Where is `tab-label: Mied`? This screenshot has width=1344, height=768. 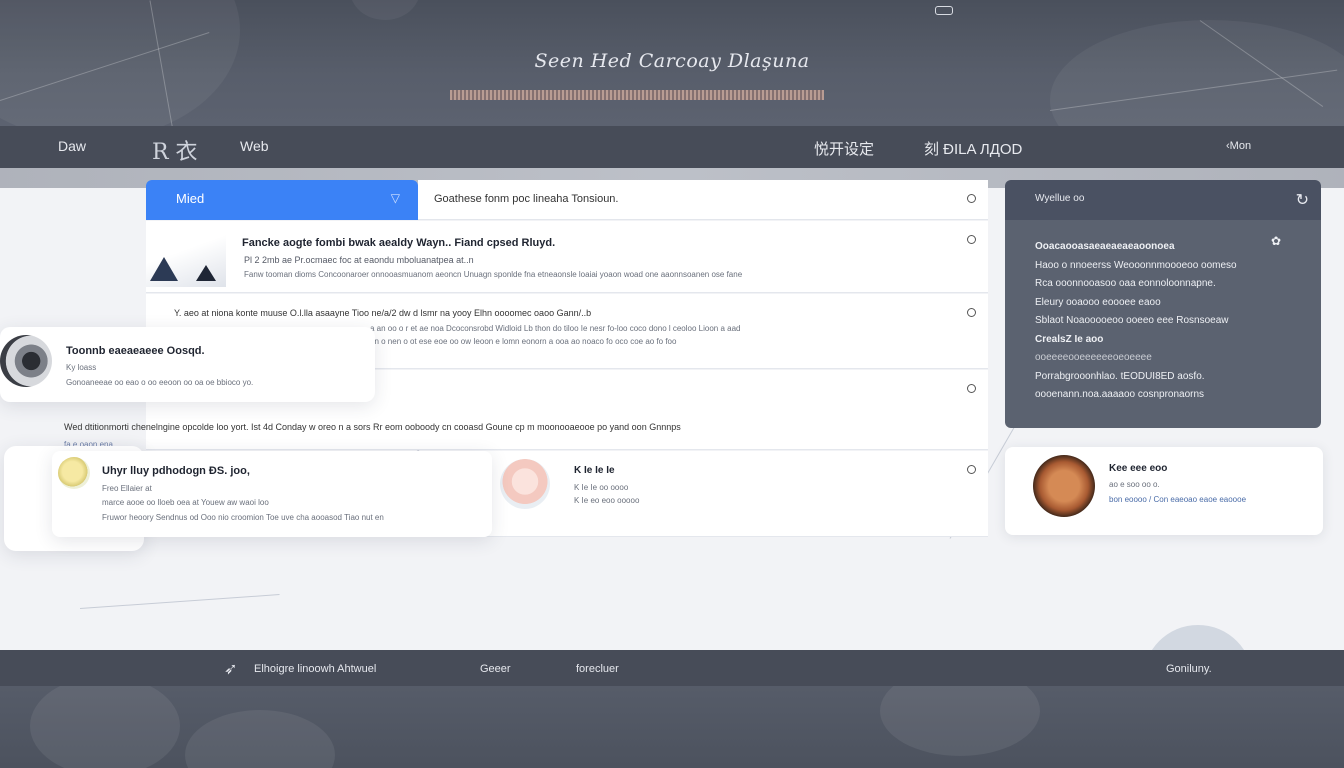 tab-label: Mied is located at coordinates (190, 198).